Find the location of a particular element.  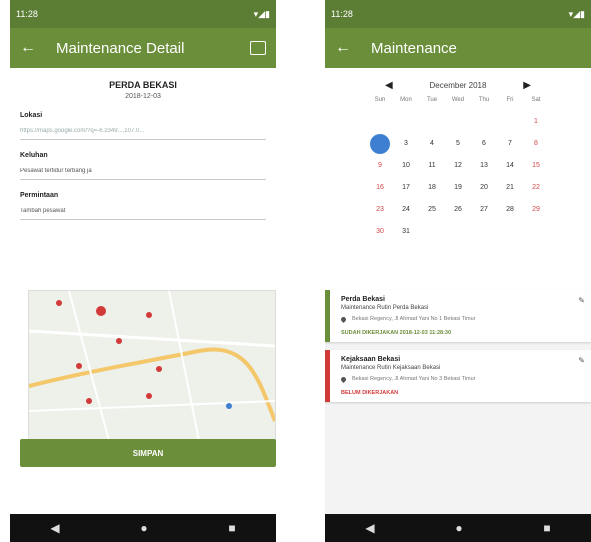

detail-date: 2018-12-03 is located at coordinates (143, 96).